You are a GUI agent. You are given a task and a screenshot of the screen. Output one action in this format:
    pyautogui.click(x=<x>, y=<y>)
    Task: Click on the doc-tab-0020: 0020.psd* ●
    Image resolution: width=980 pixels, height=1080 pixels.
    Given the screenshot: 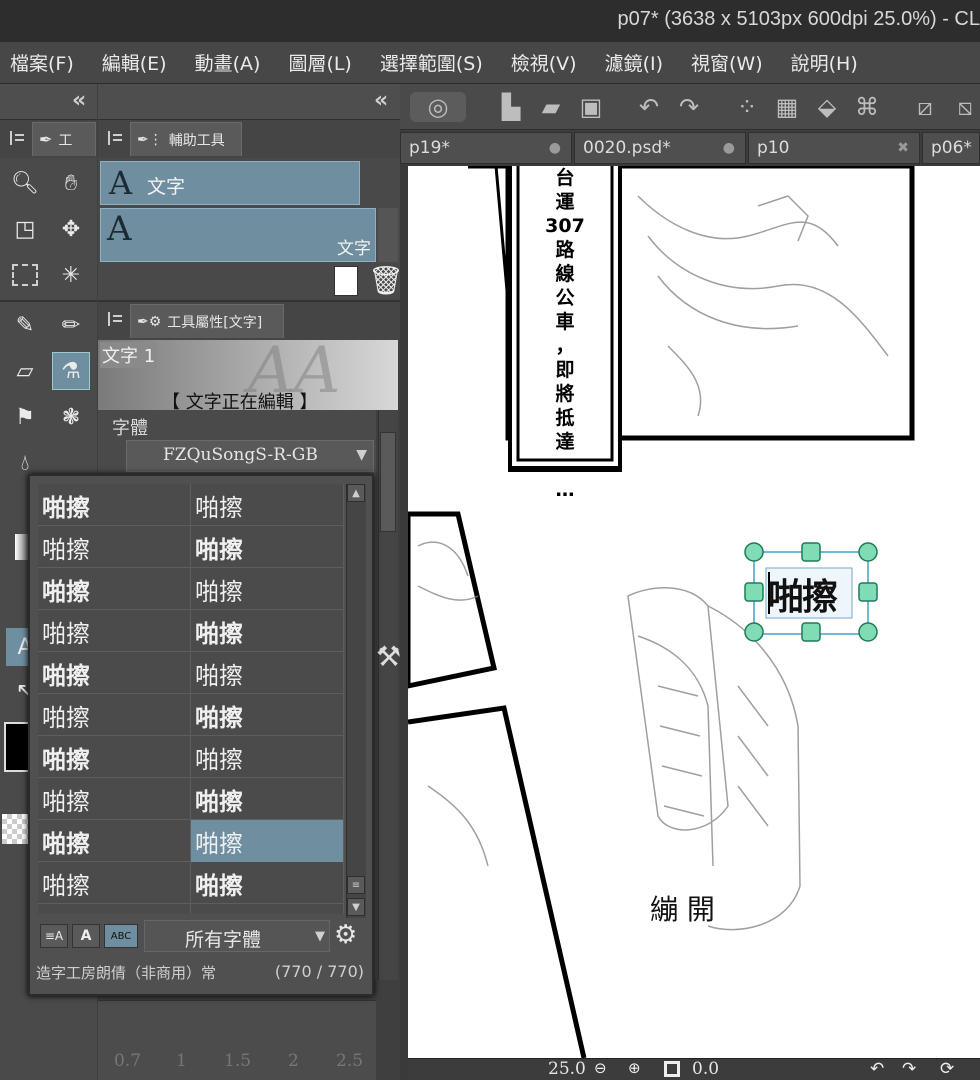 What is the action you would take?
    pyautogui.click(x=660, y=148)
    